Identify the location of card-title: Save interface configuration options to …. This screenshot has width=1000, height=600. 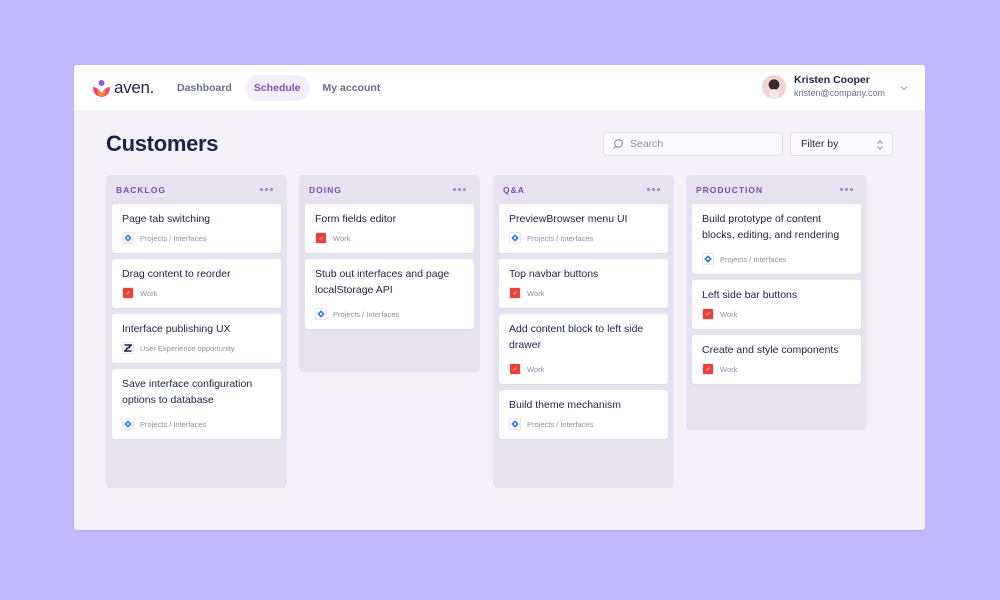
(187, 392).